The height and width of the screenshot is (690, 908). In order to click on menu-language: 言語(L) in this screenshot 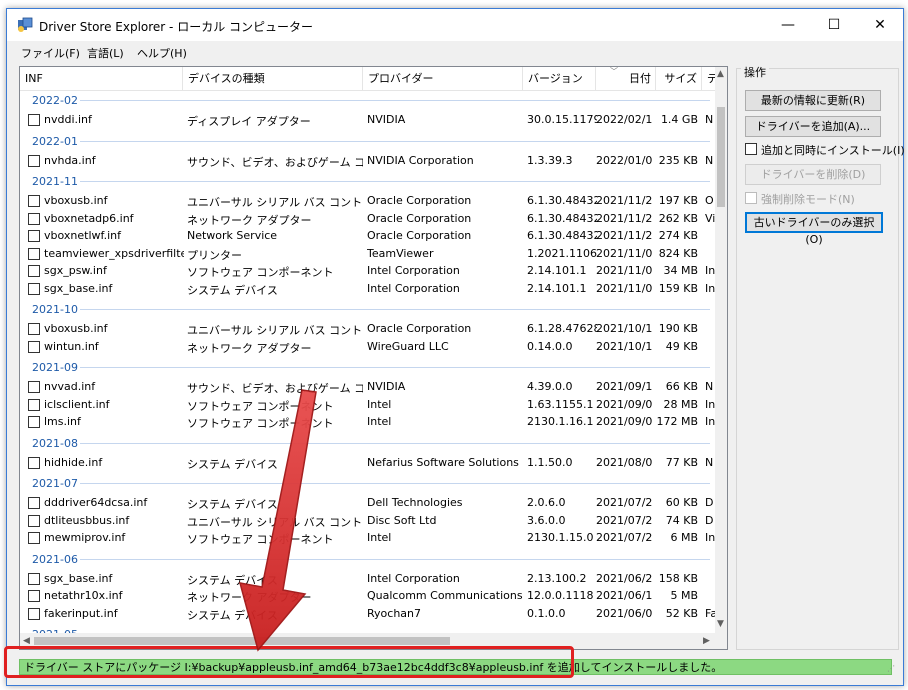, I will do `click(105, 53)`.